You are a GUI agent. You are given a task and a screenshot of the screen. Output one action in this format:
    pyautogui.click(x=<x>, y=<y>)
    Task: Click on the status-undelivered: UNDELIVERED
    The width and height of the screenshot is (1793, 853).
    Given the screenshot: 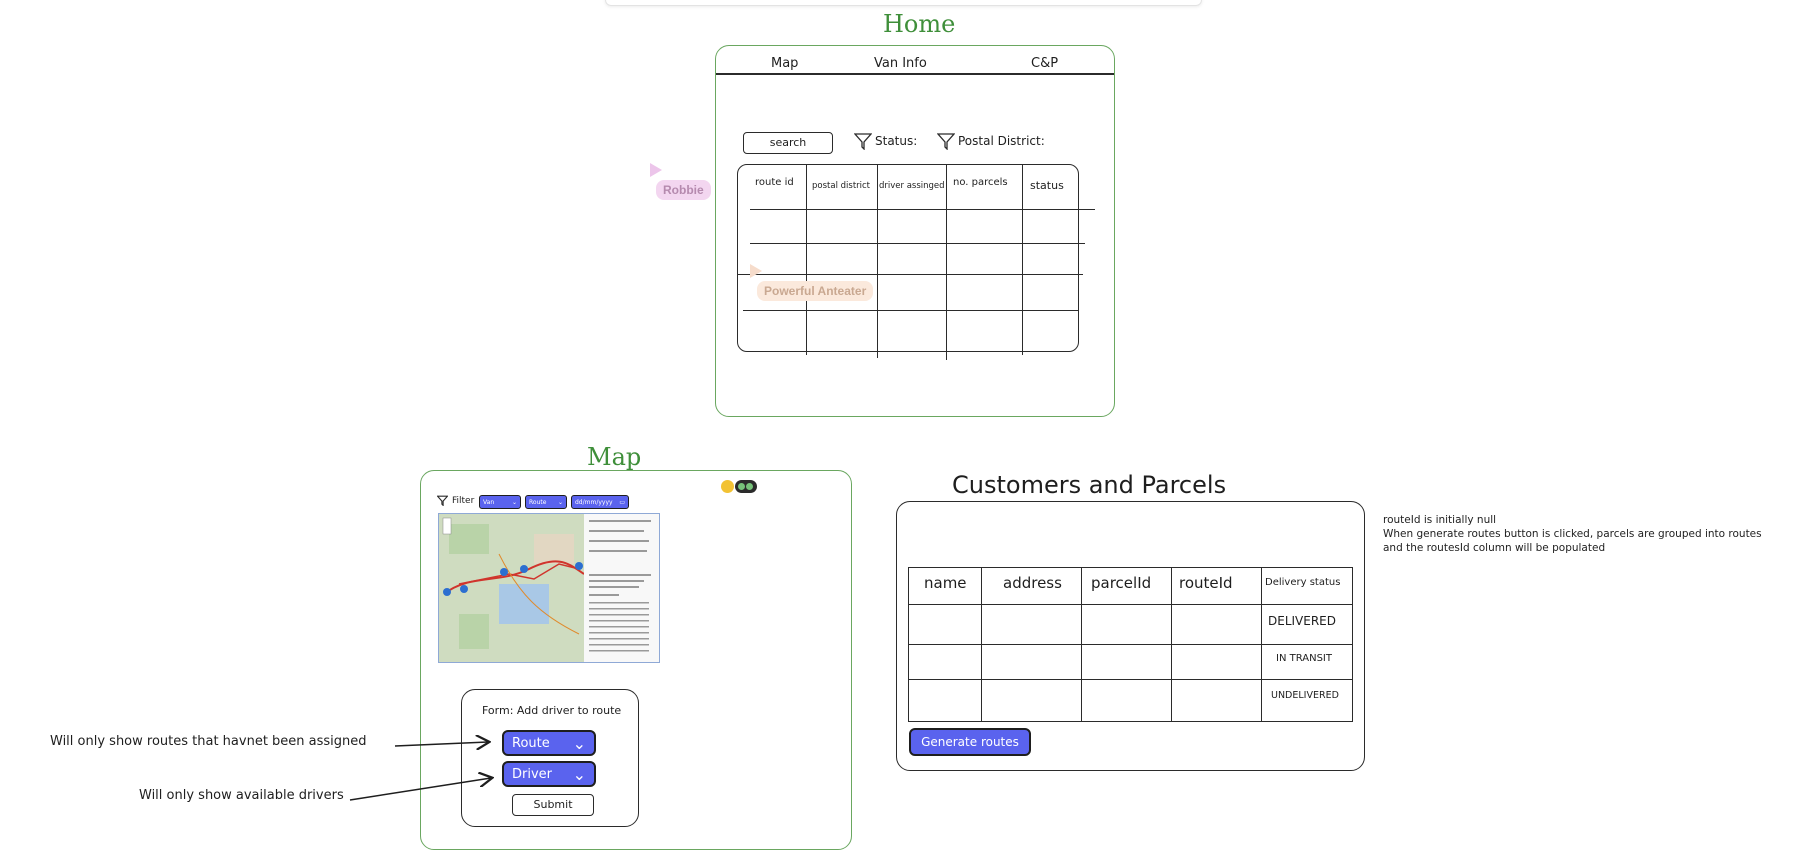 What is the action you would take?
    pyautogui.click(x=1305, y=695)
    